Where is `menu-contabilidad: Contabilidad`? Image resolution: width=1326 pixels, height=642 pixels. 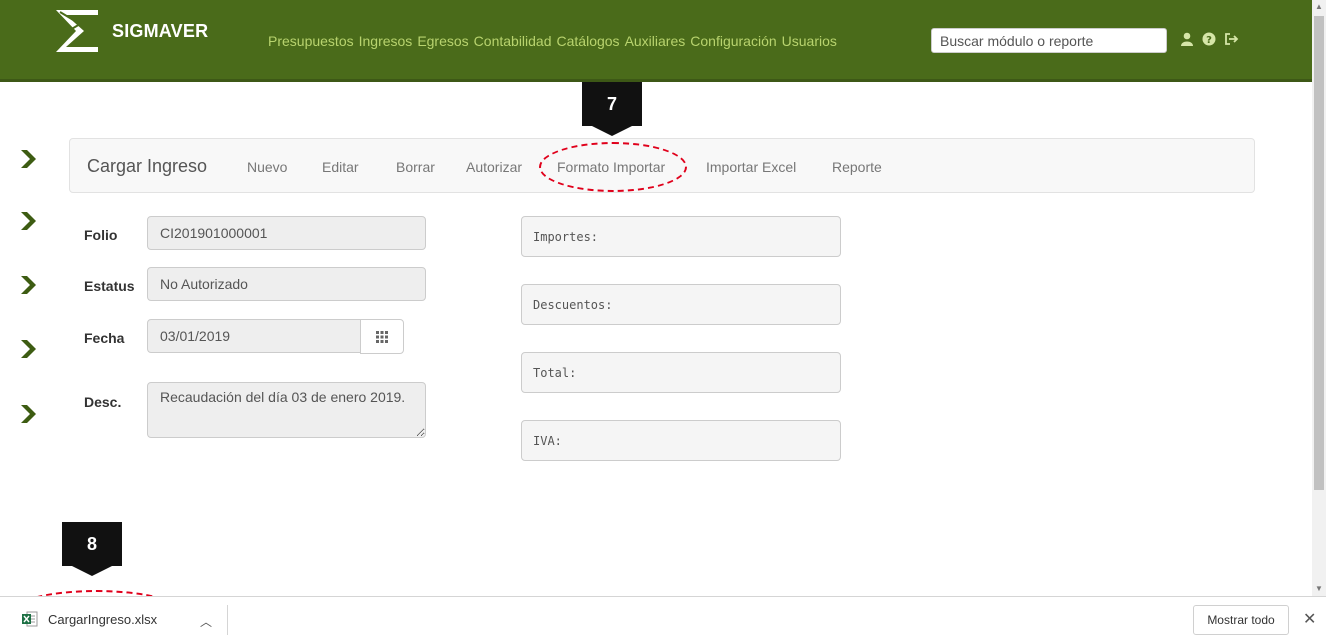 menu-contabilidad: Contabilidad is located at coordinates (513, 41).